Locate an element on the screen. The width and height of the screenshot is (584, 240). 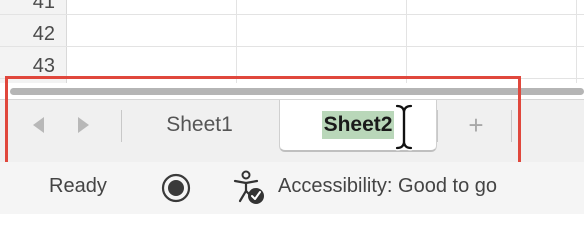
table-row: 43 is located at coordinates (292, 66).